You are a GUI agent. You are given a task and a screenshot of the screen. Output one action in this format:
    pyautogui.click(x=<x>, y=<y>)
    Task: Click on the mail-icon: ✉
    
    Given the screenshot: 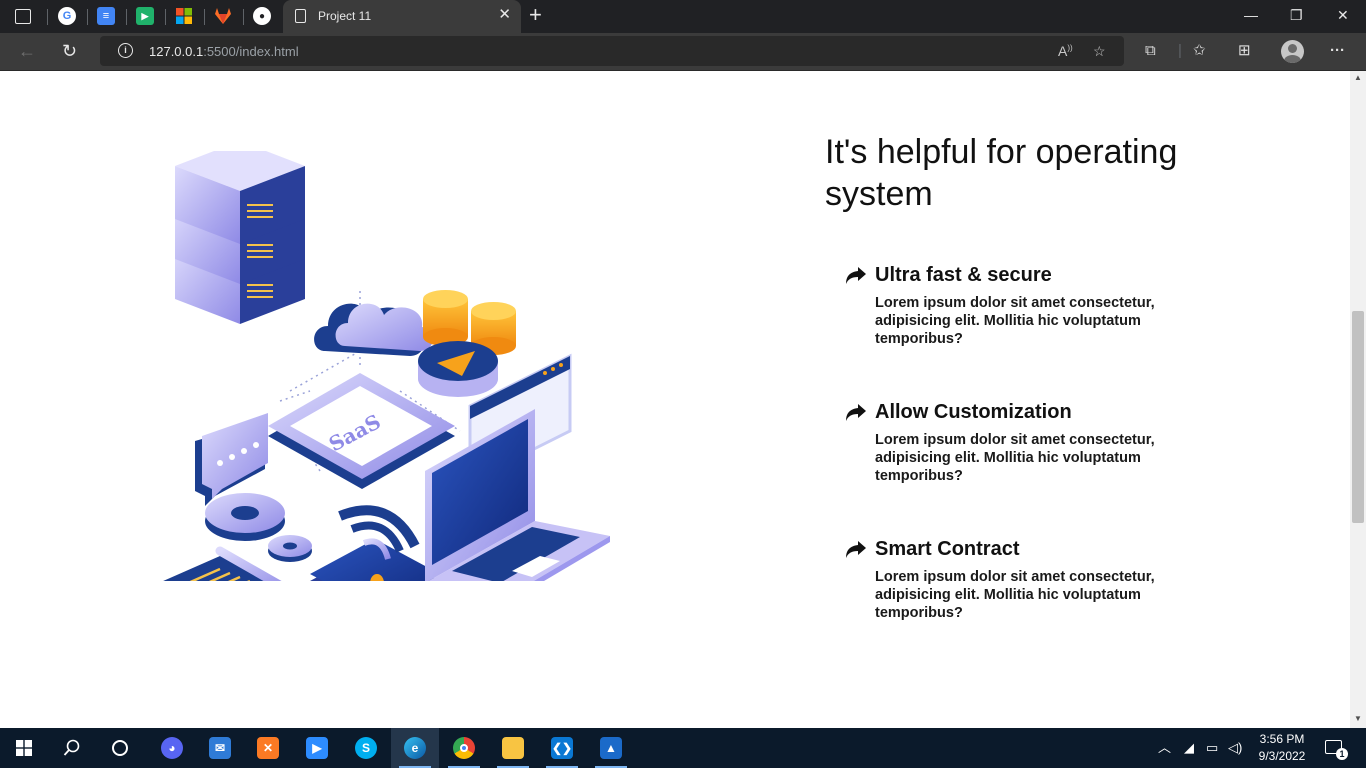 What is the action you would take?
    pyautogui.click(x=220, y=748)
    